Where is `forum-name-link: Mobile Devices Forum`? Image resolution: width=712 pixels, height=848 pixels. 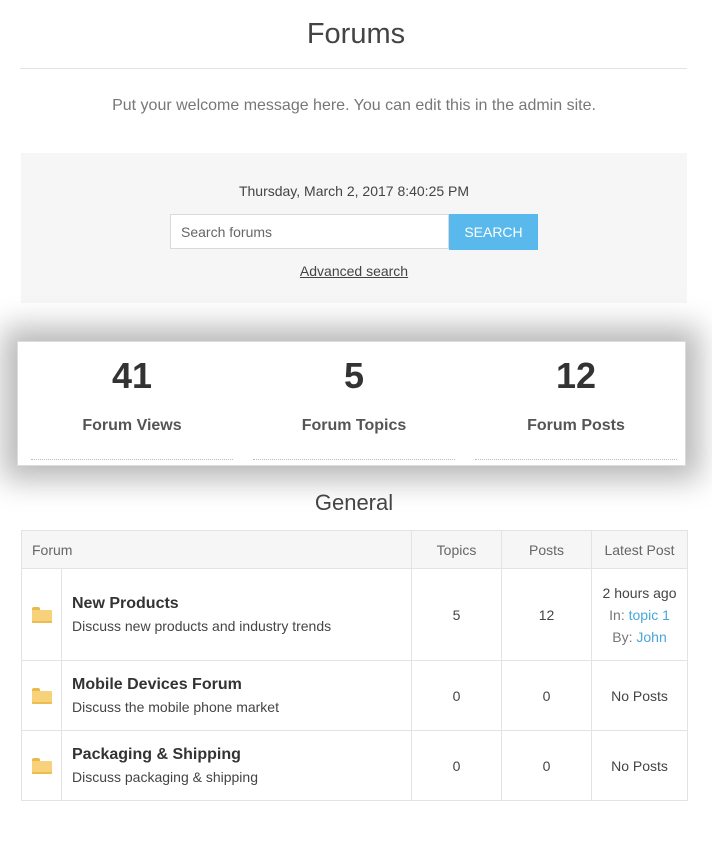
forum-name-link: Mobile Devices Forum is located at coordinates (241, 685).